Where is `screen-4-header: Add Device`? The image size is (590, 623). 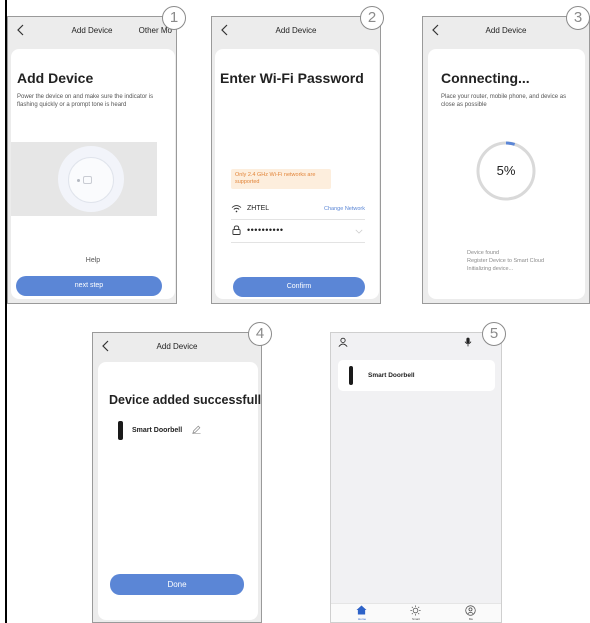 screen-4-header: Add Device is located at coordinates (177, 346).